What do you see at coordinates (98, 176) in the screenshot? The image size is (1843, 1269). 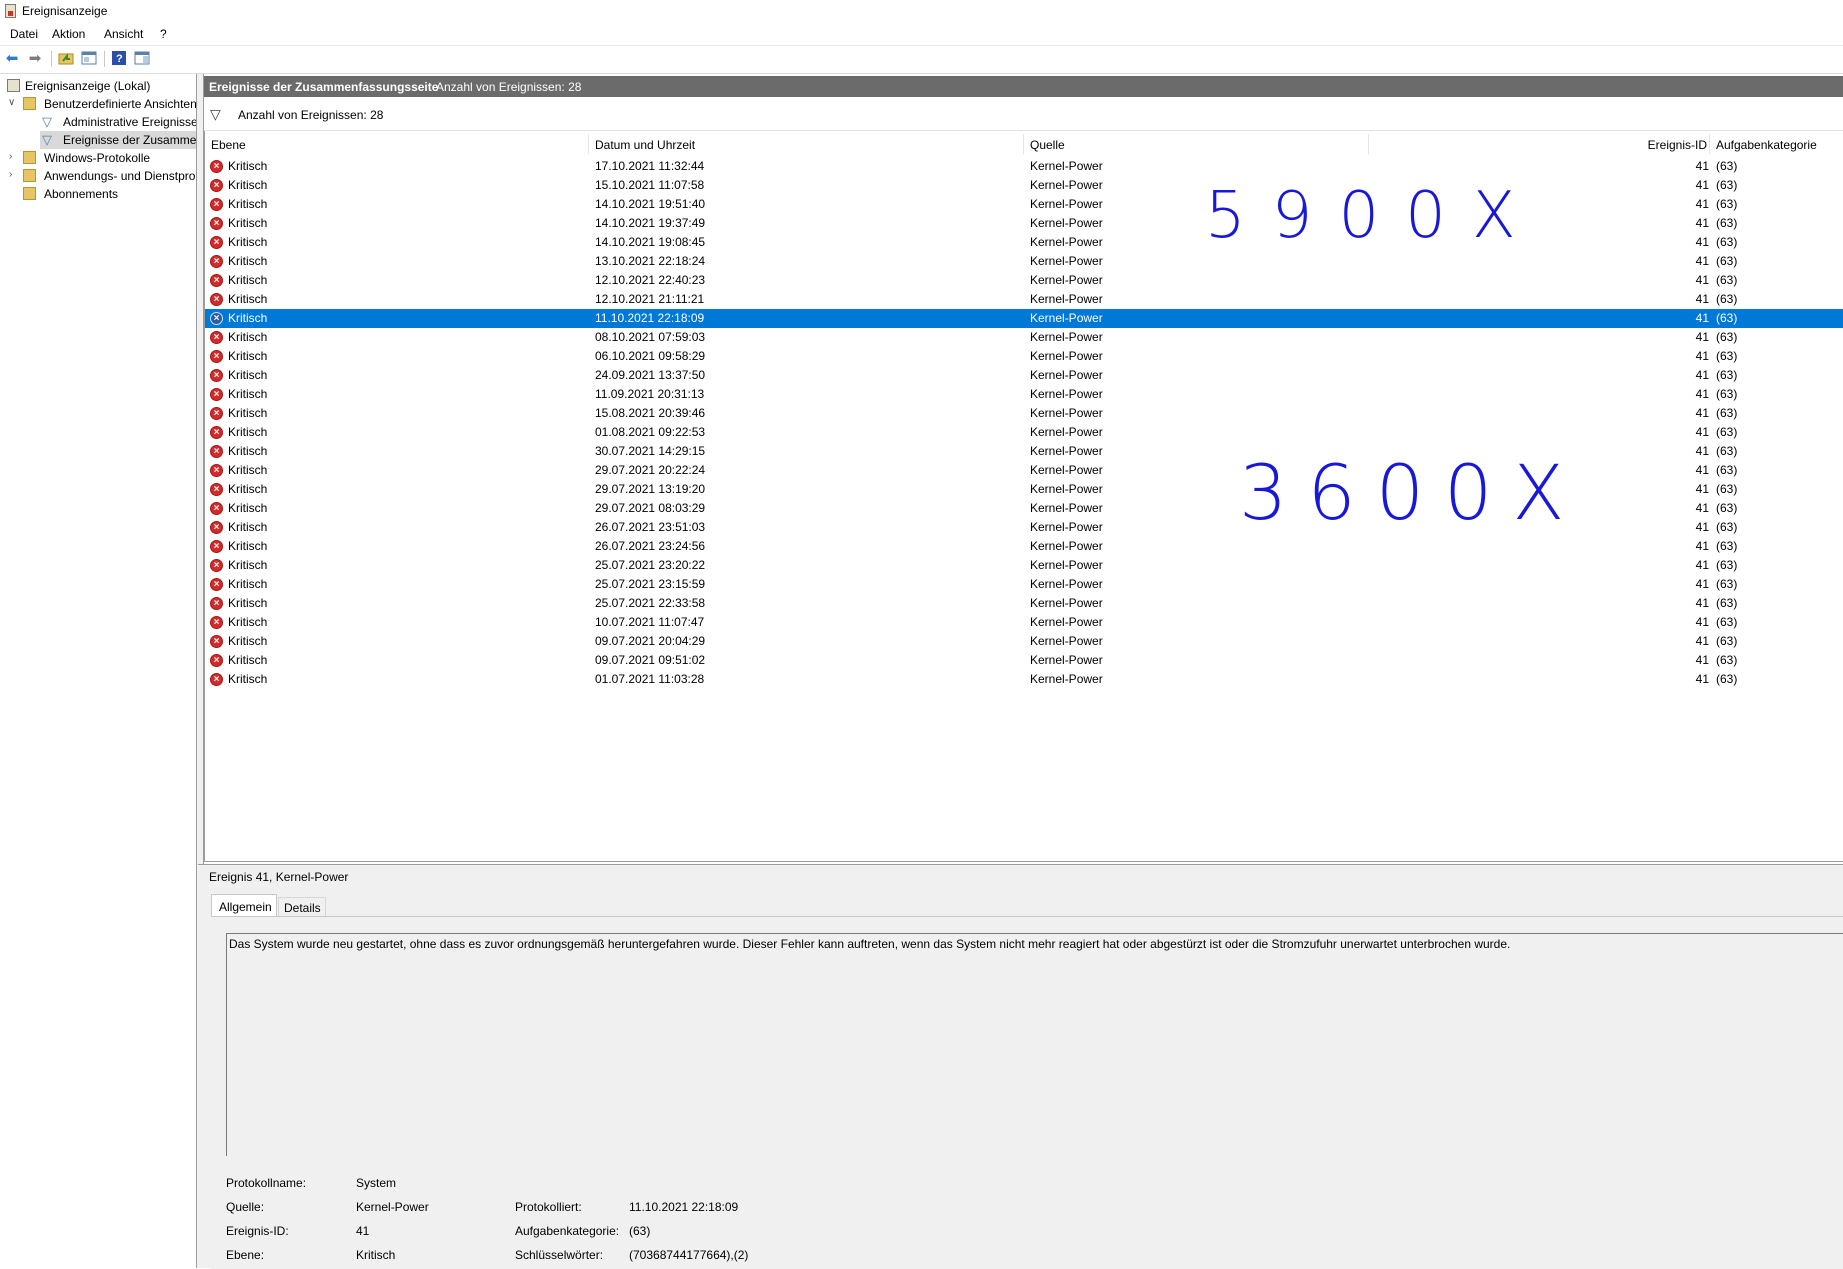 I see `tree-item-app-service-logs: › Anwendungs- und Dienstpro` at bounding box center [98, 176].